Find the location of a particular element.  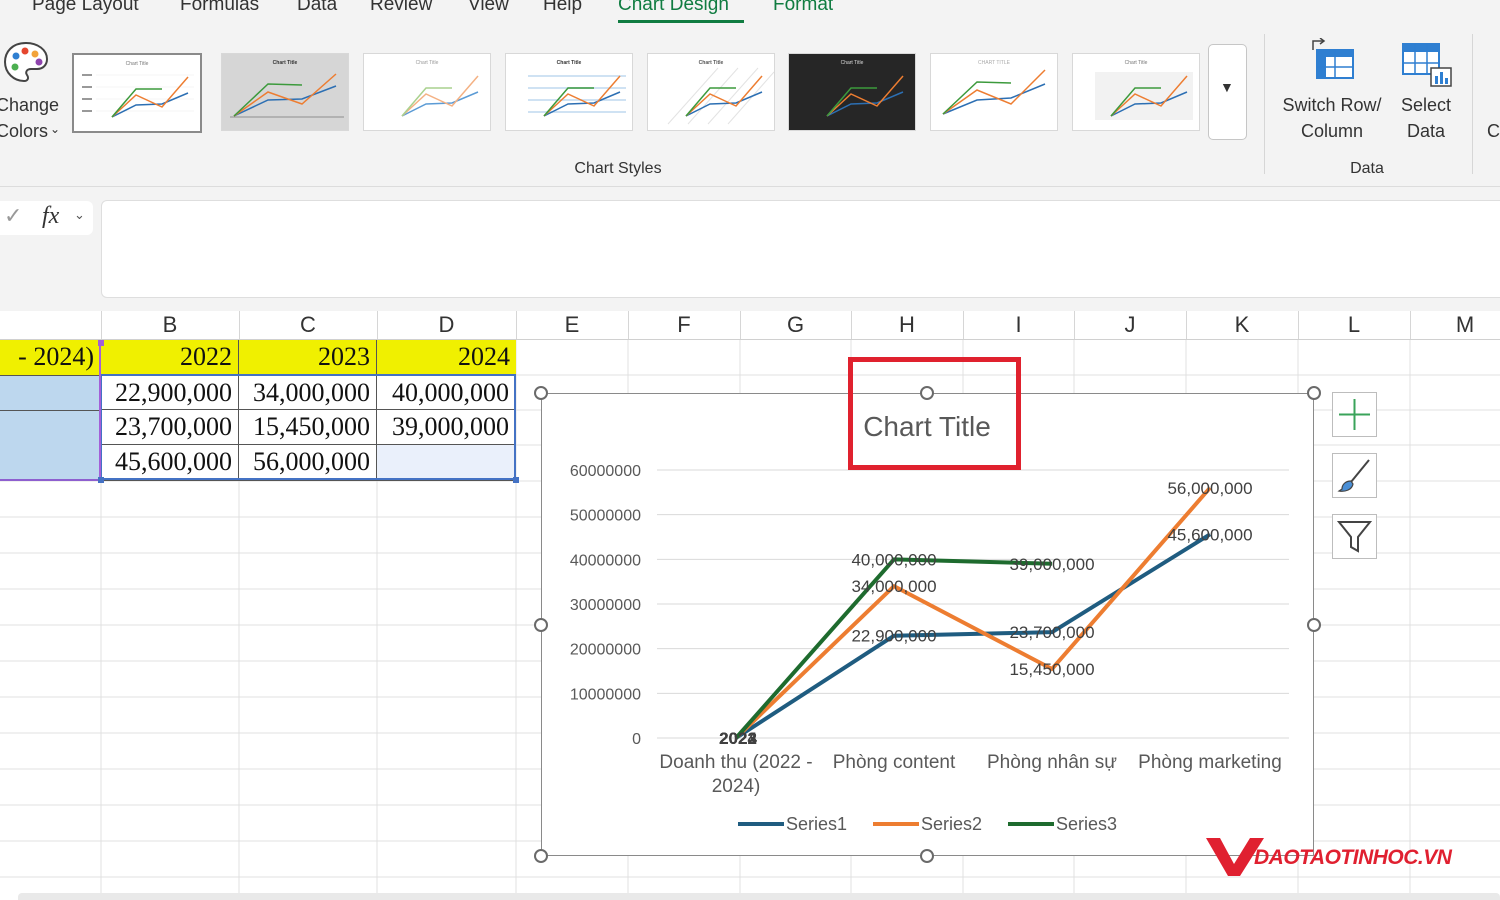

tab-page-layout: Page Layout is located at coordinates (85, 8).